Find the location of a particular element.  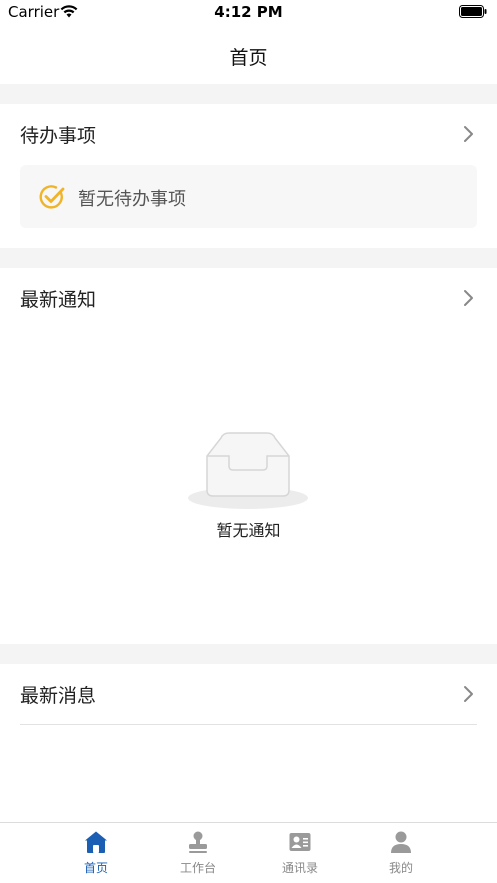

messages-title: 最新消息 is located at coordinates (58, 696).